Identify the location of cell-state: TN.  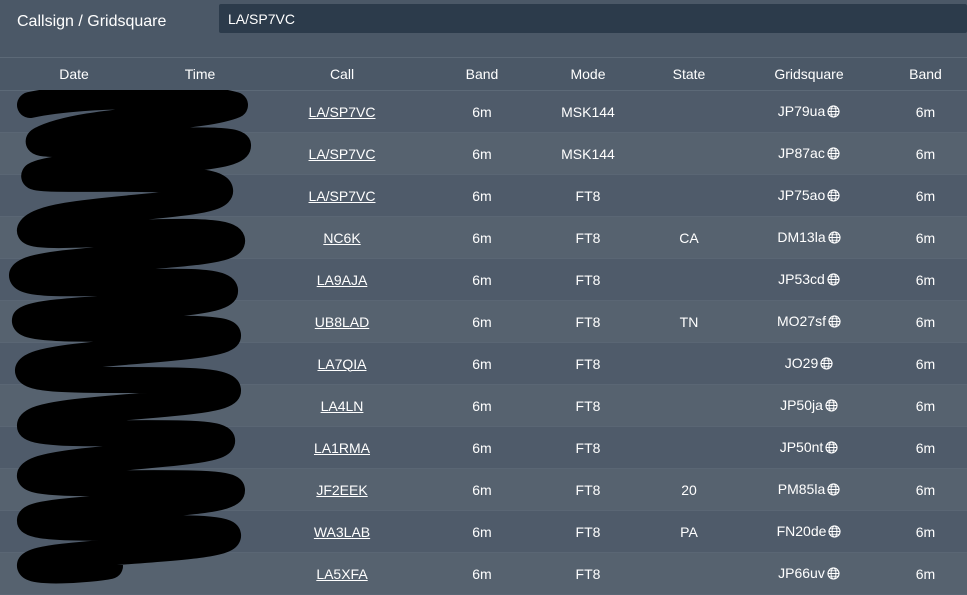
(689, 321).